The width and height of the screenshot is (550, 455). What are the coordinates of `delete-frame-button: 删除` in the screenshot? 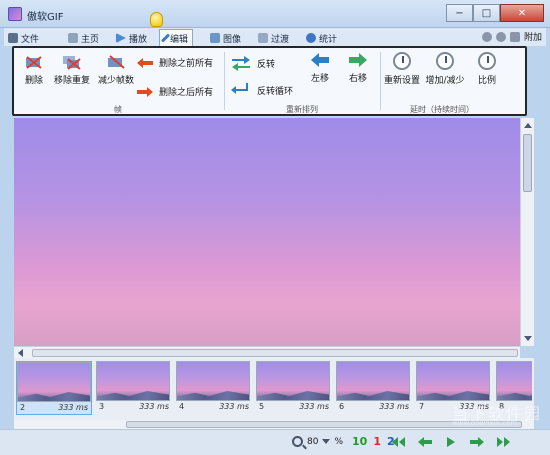 It's located at (34, 70).